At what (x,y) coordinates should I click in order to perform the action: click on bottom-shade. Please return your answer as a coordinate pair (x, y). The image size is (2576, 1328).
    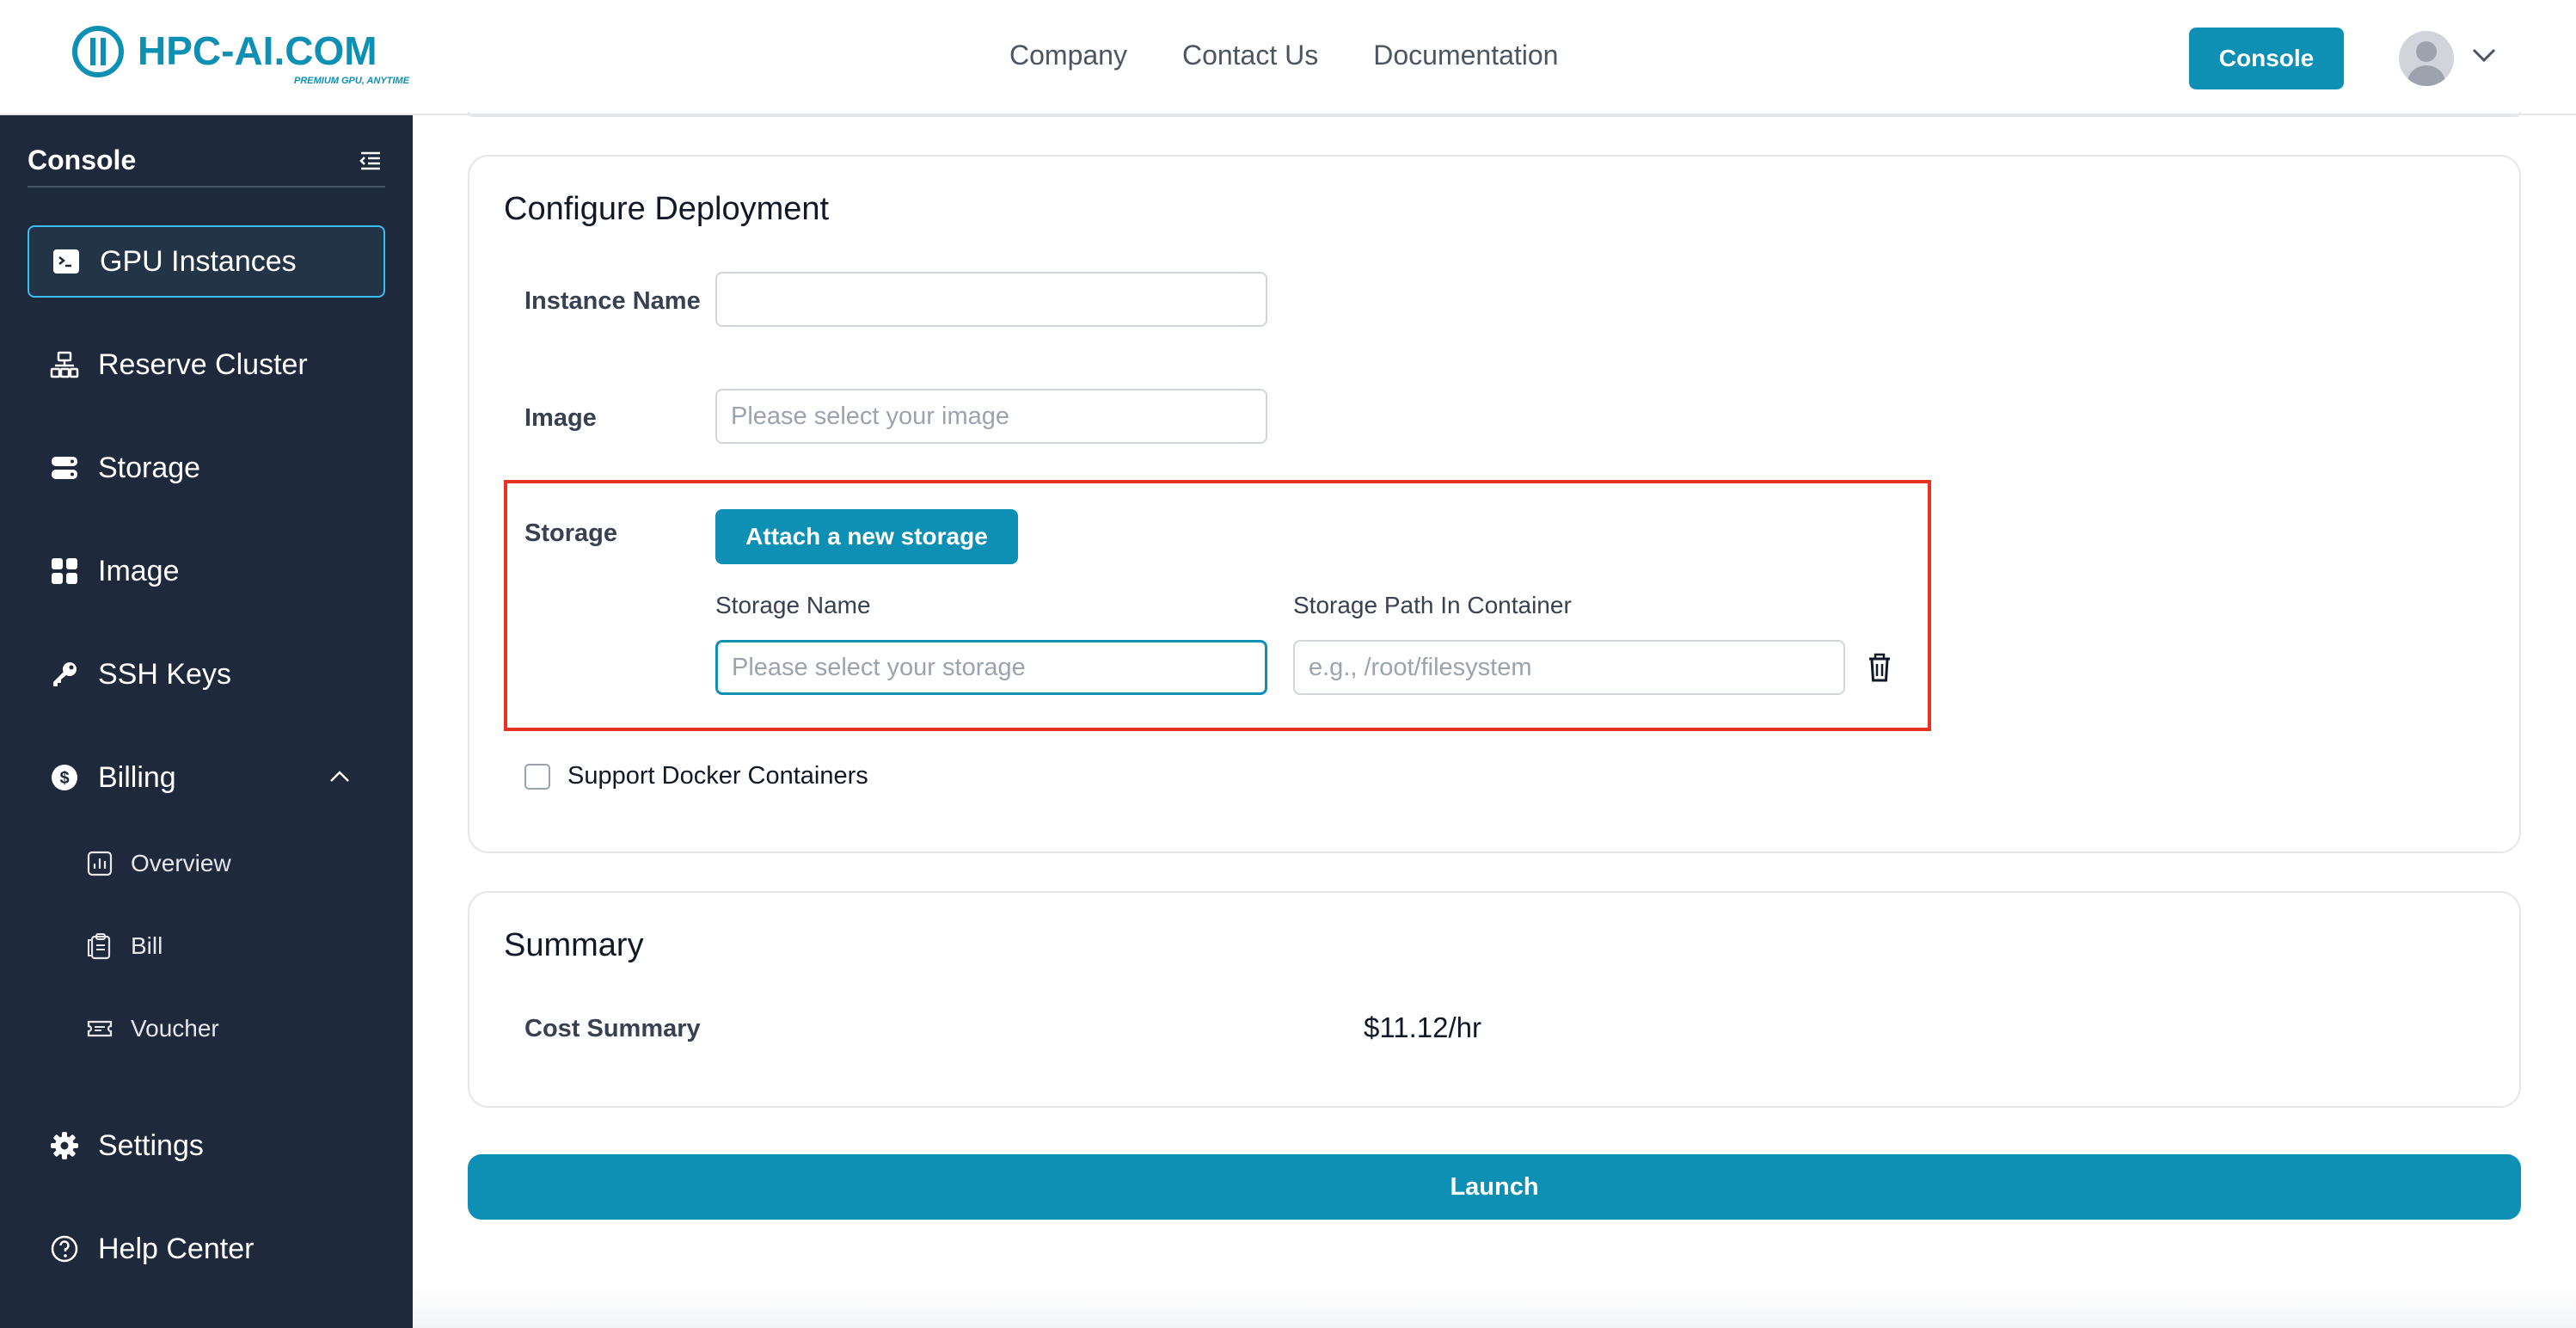
    Looking at the image, I should click on (1495, 1306).